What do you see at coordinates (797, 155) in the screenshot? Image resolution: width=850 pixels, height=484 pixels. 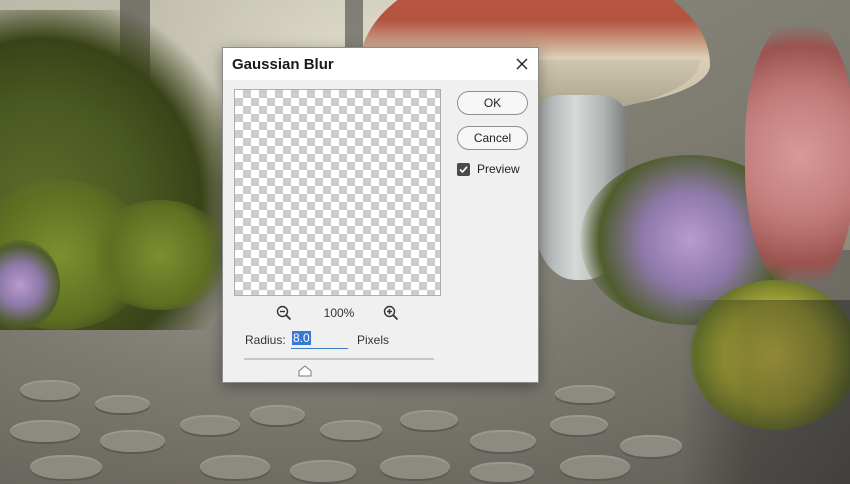 I see `pink-flower-foreground` at bounding box center [797, 155].